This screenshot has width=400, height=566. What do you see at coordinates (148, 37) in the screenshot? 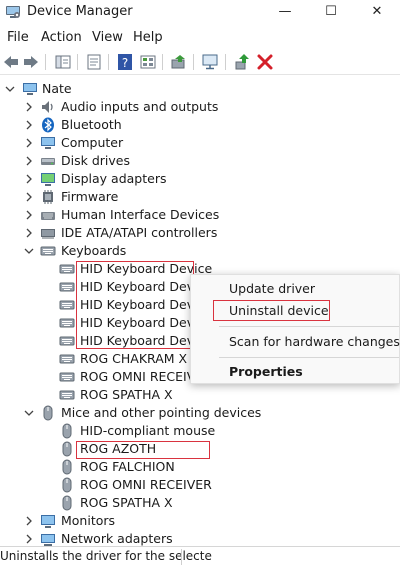
I see `menu-help: Help` at bounding box center [148, 37].